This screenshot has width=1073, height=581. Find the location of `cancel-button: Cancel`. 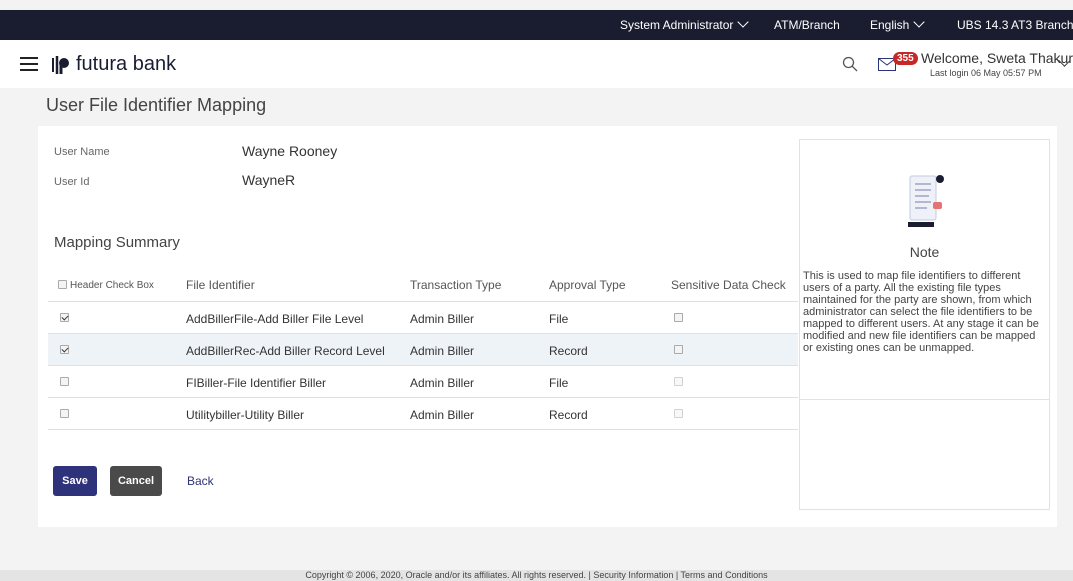

cancel-button: Cancel is located at coordinates (136, 481).